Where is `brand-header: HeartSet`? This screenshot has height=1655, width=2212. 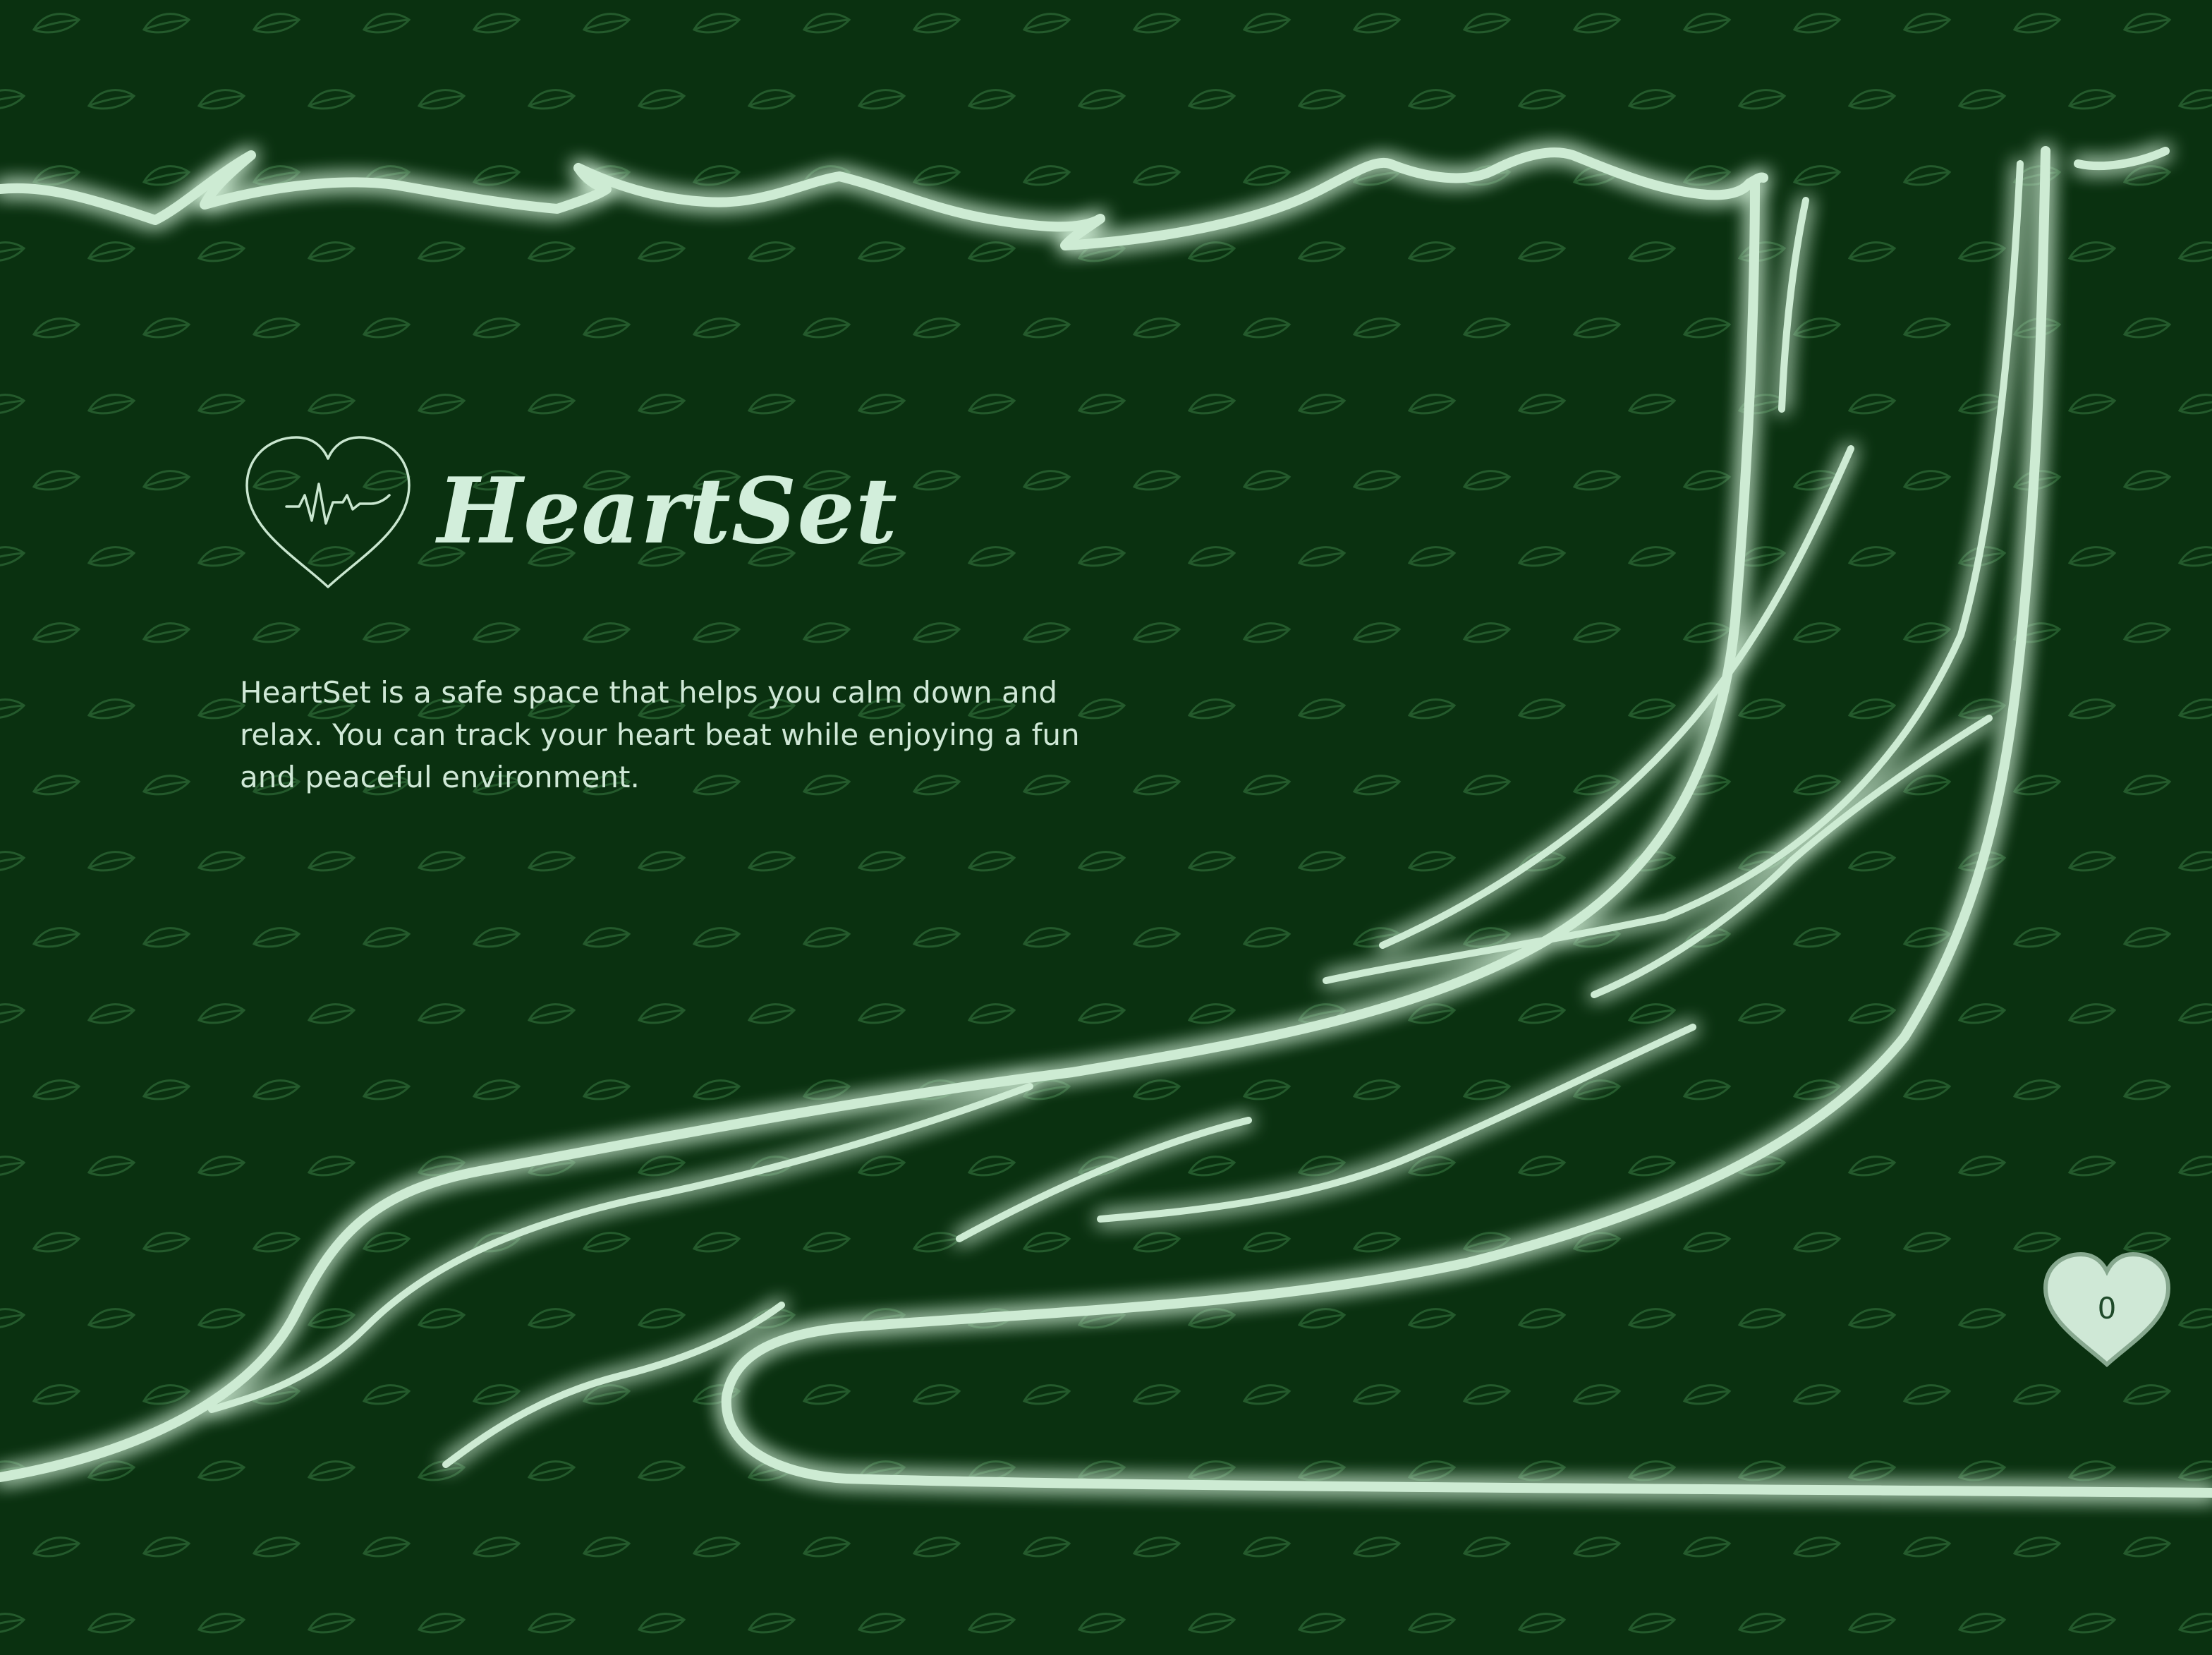 brand-header: HeartSet is located at coordinates (569, 511).